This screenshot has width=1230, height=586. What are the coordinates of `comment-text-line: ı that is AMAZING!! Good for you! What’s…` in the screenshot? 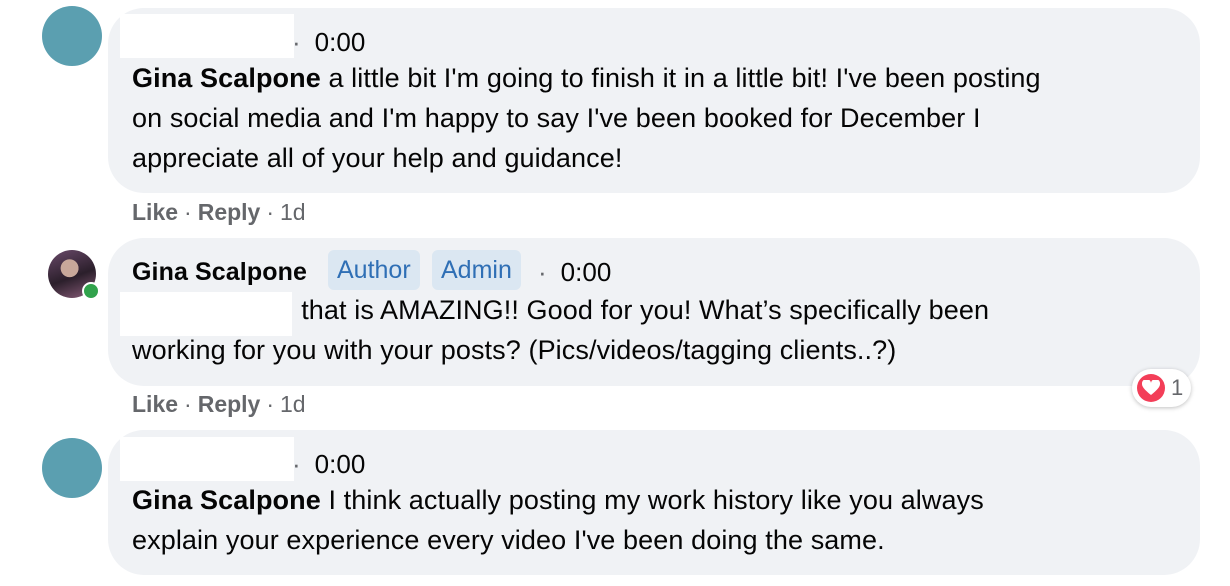 It's located at (638, 310).